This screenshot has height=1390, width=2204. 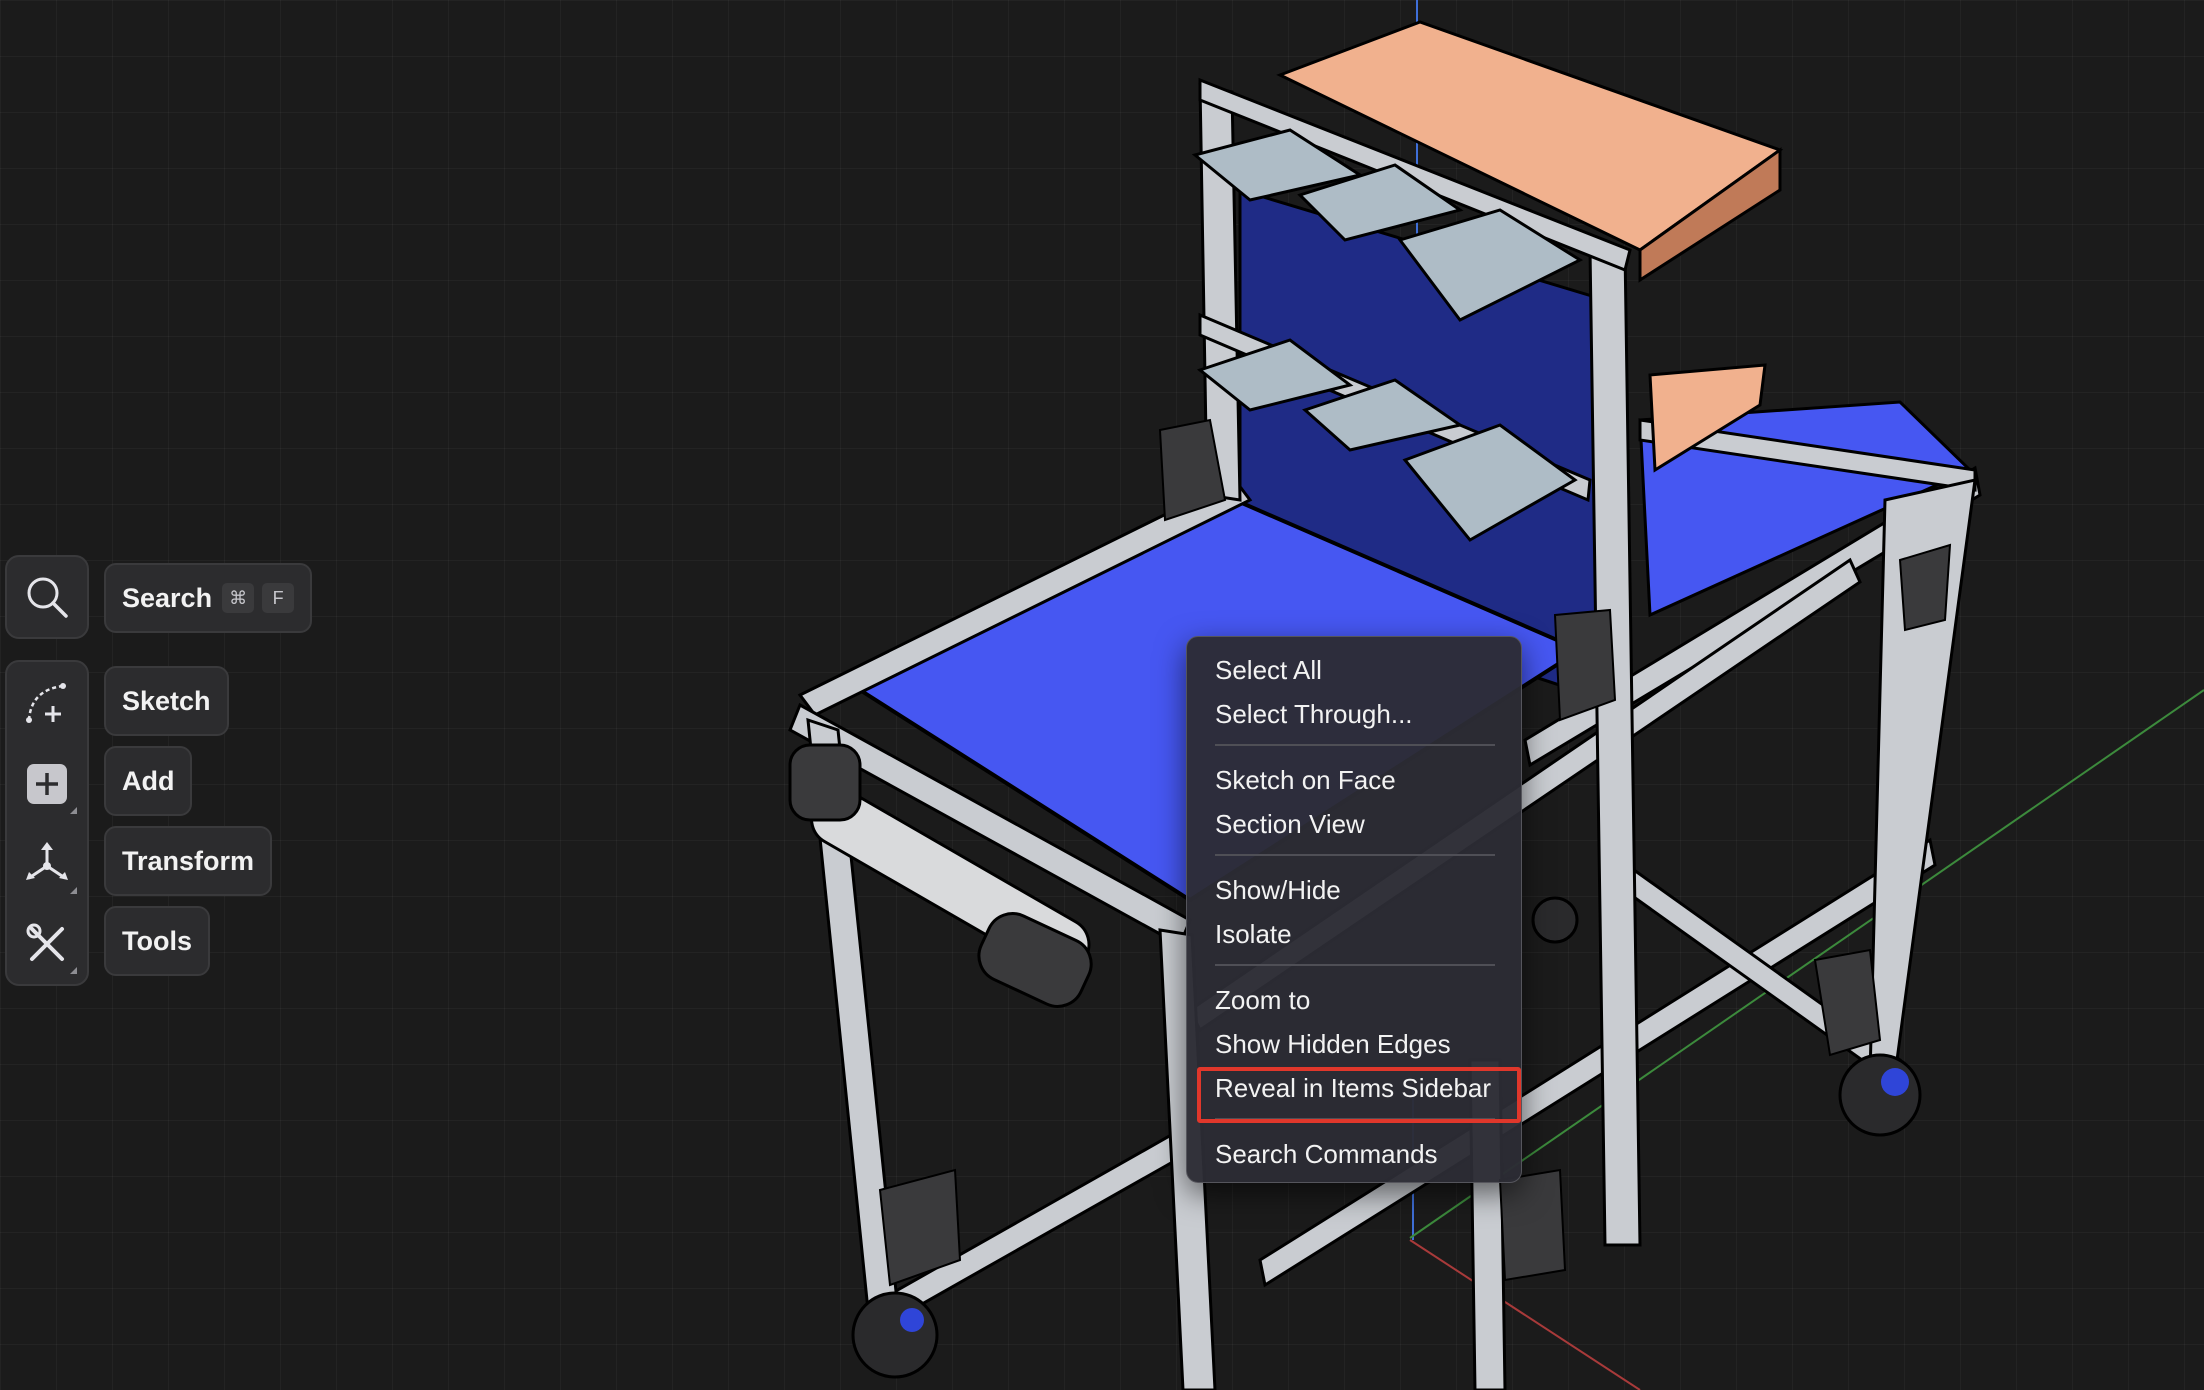 I want to click on add-label-button: Add, so click(x=148, y=781).